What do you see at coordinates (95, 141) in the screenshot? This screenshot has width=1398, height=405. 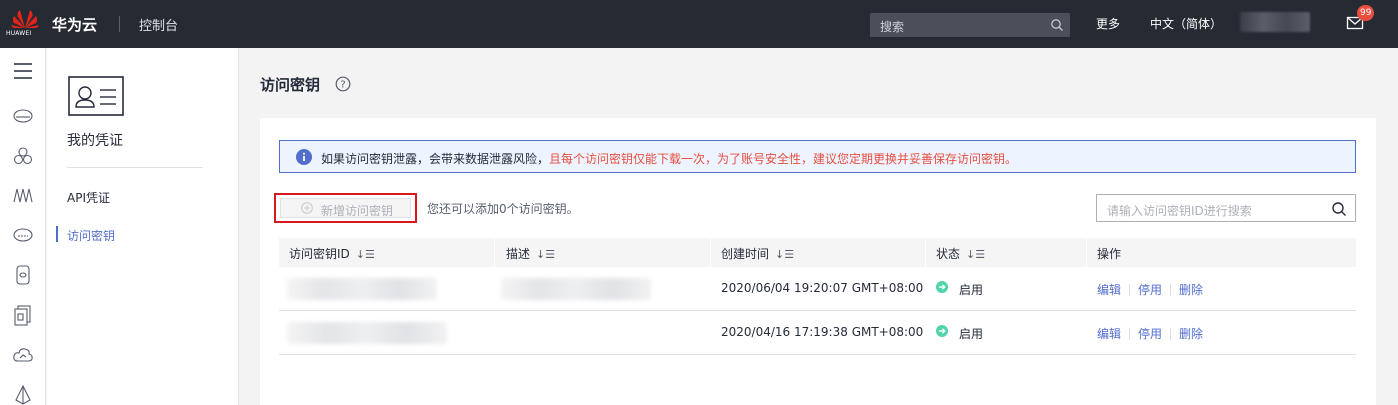 I see `sidebar-title: 我的凭证` at bounding box center [95, 141].